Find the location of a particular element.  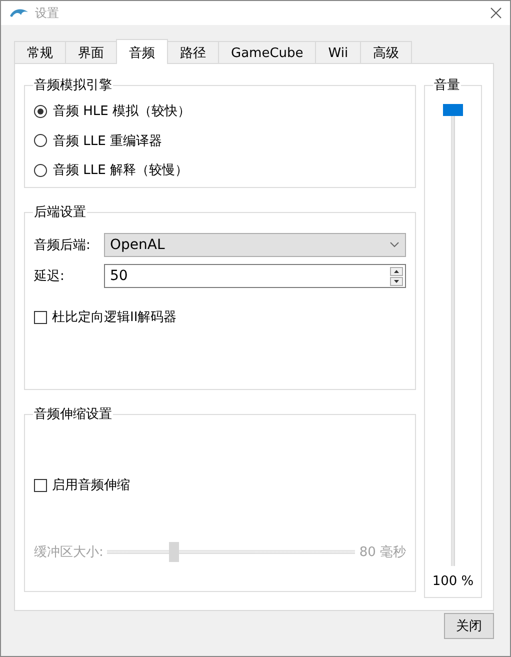

tab: 常规 is located at coordinates (40, 52).